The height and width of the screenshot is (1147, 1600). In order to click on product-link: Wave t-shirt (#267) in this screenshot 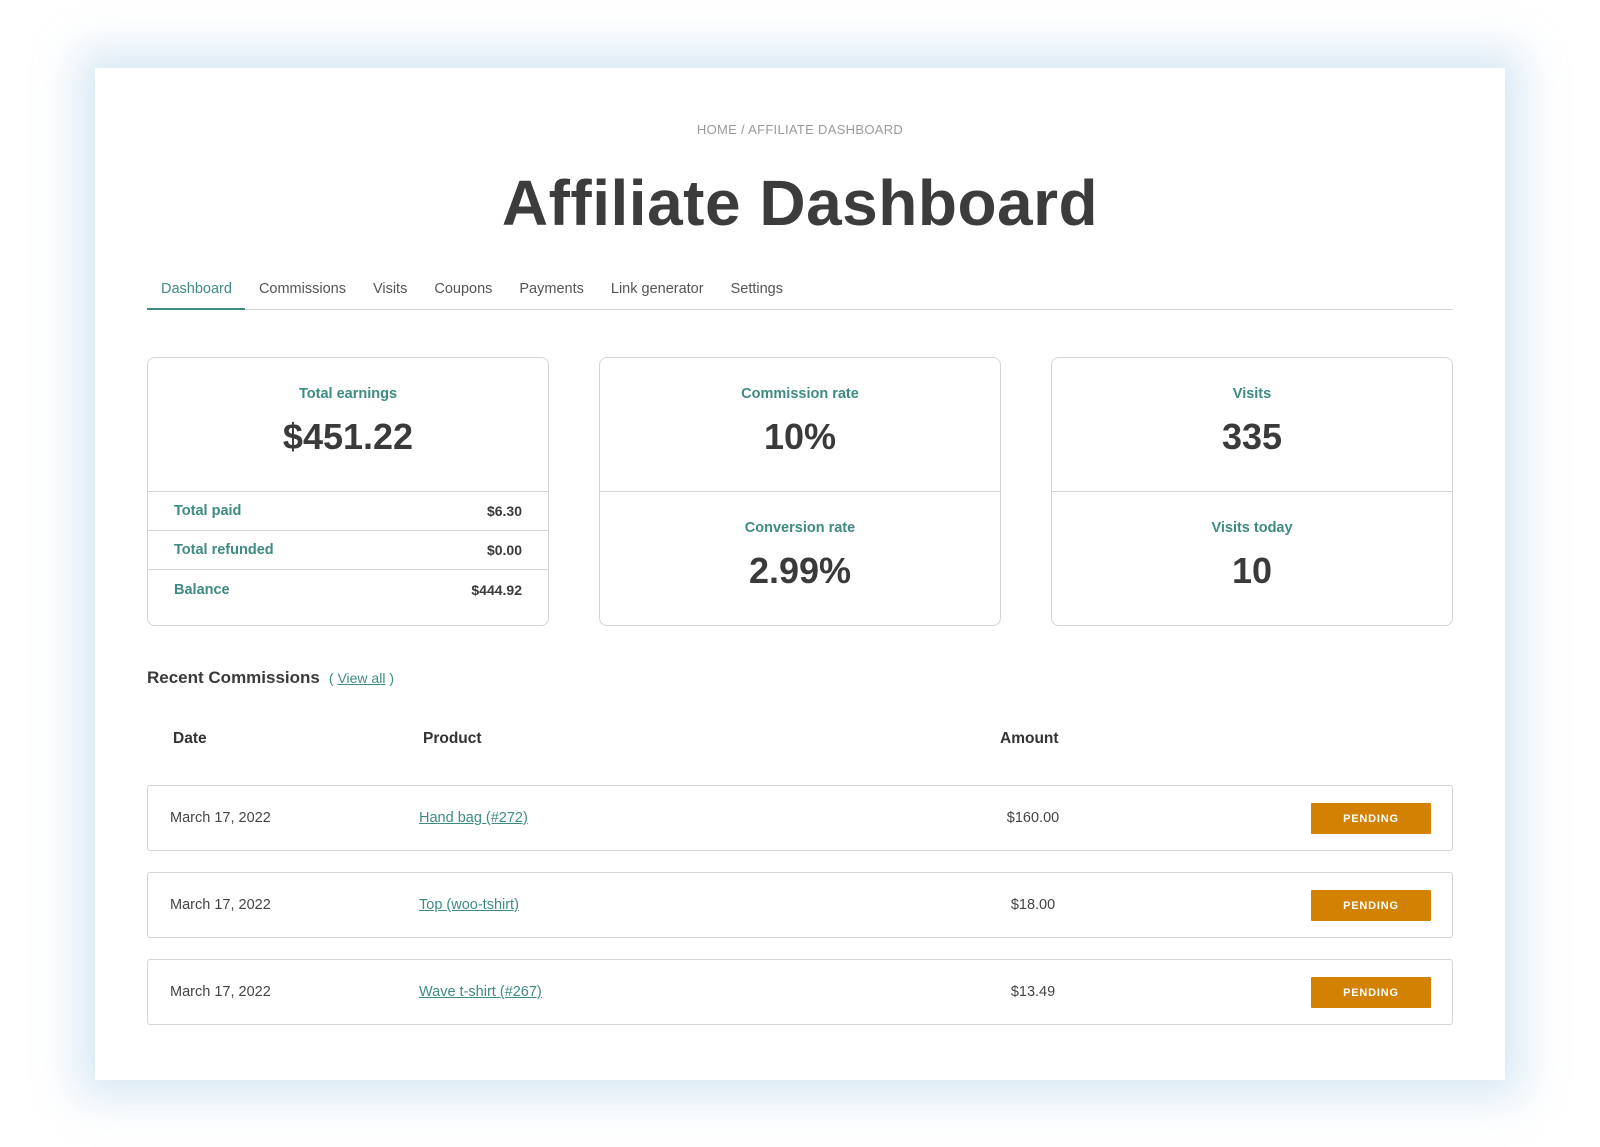, I will do `click(480, 992)`.